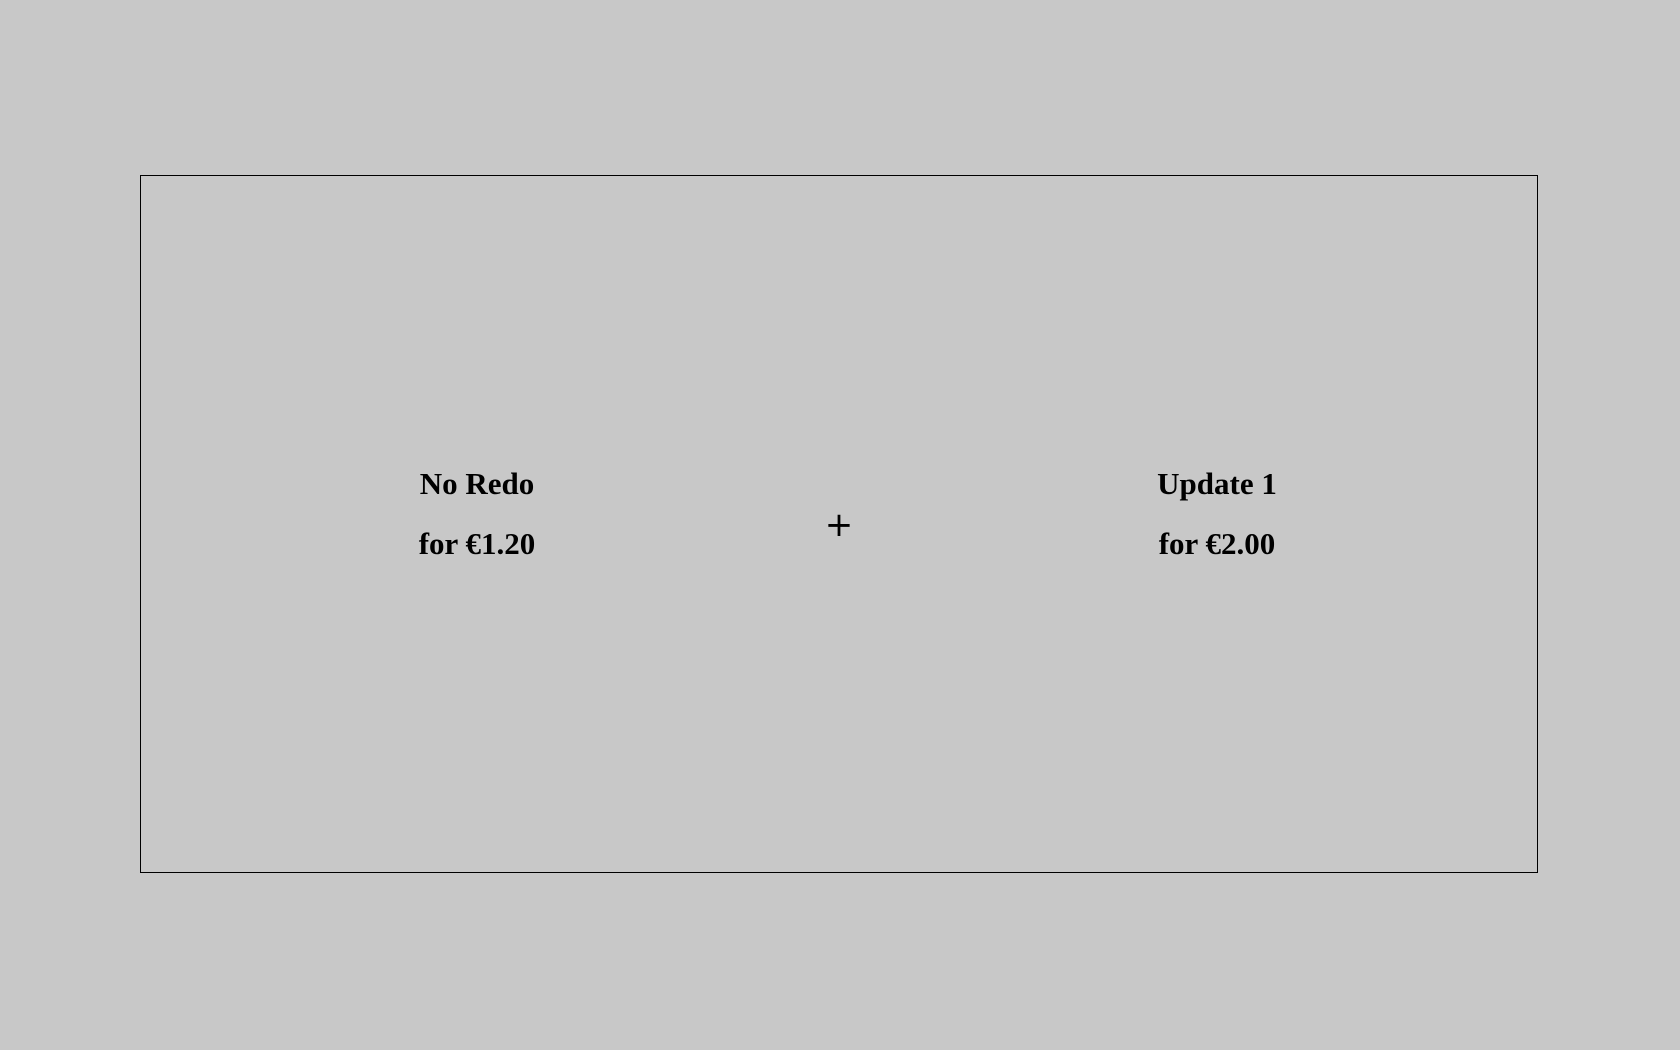 This screenshot has width=1680, height=1050. Describe the element at coordinates (1217, 514) in the screenshot. I see `right-option: Update 1 for €2.00` at that location.